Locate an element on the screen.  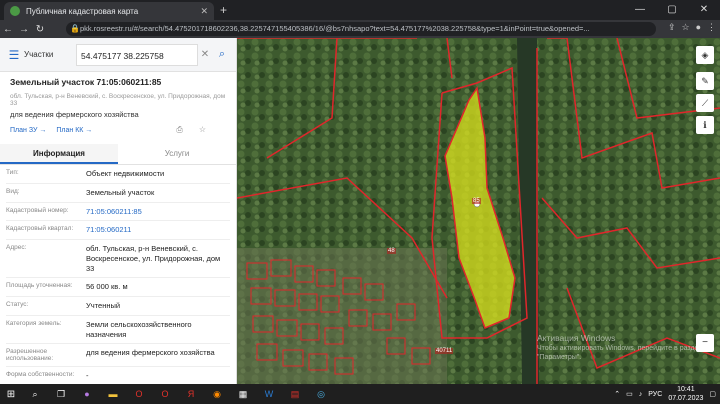
word-icon: W is located at coordinates (269, 394).